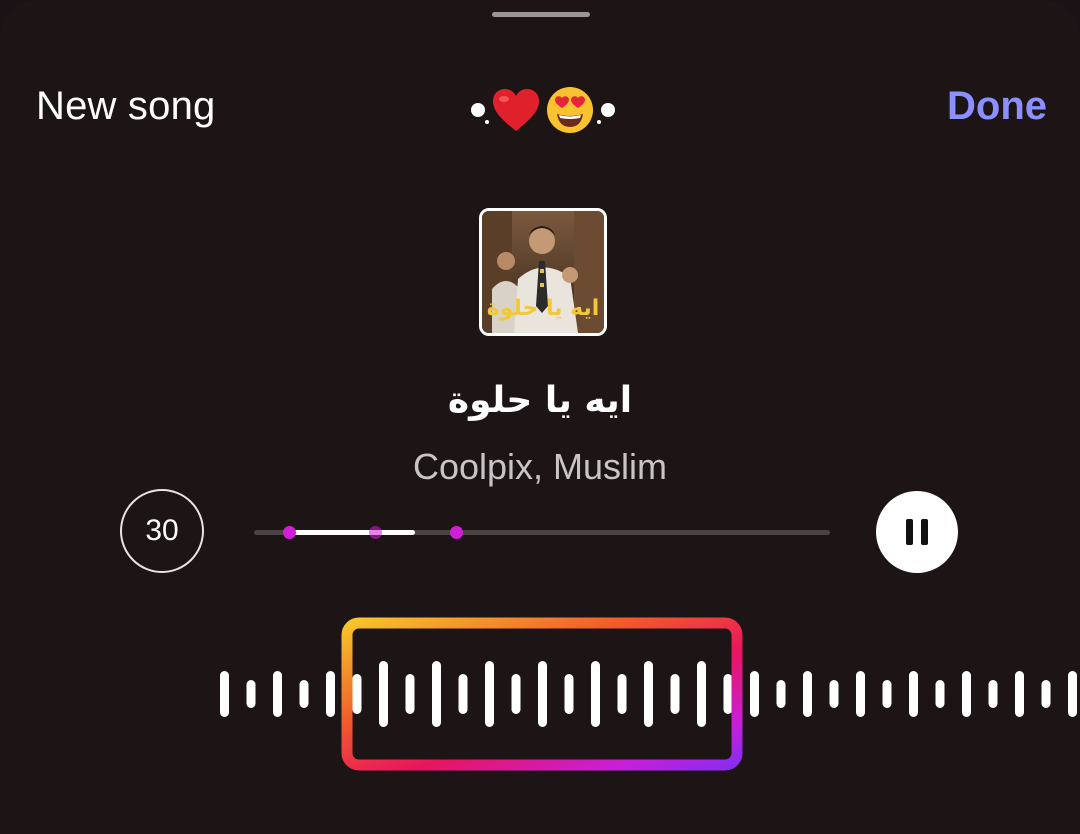 The width and height of the screenshot is (1080, 834). Describe the element at coordinates (542, 532) in the screenshot. I see `progress-track` at that location.